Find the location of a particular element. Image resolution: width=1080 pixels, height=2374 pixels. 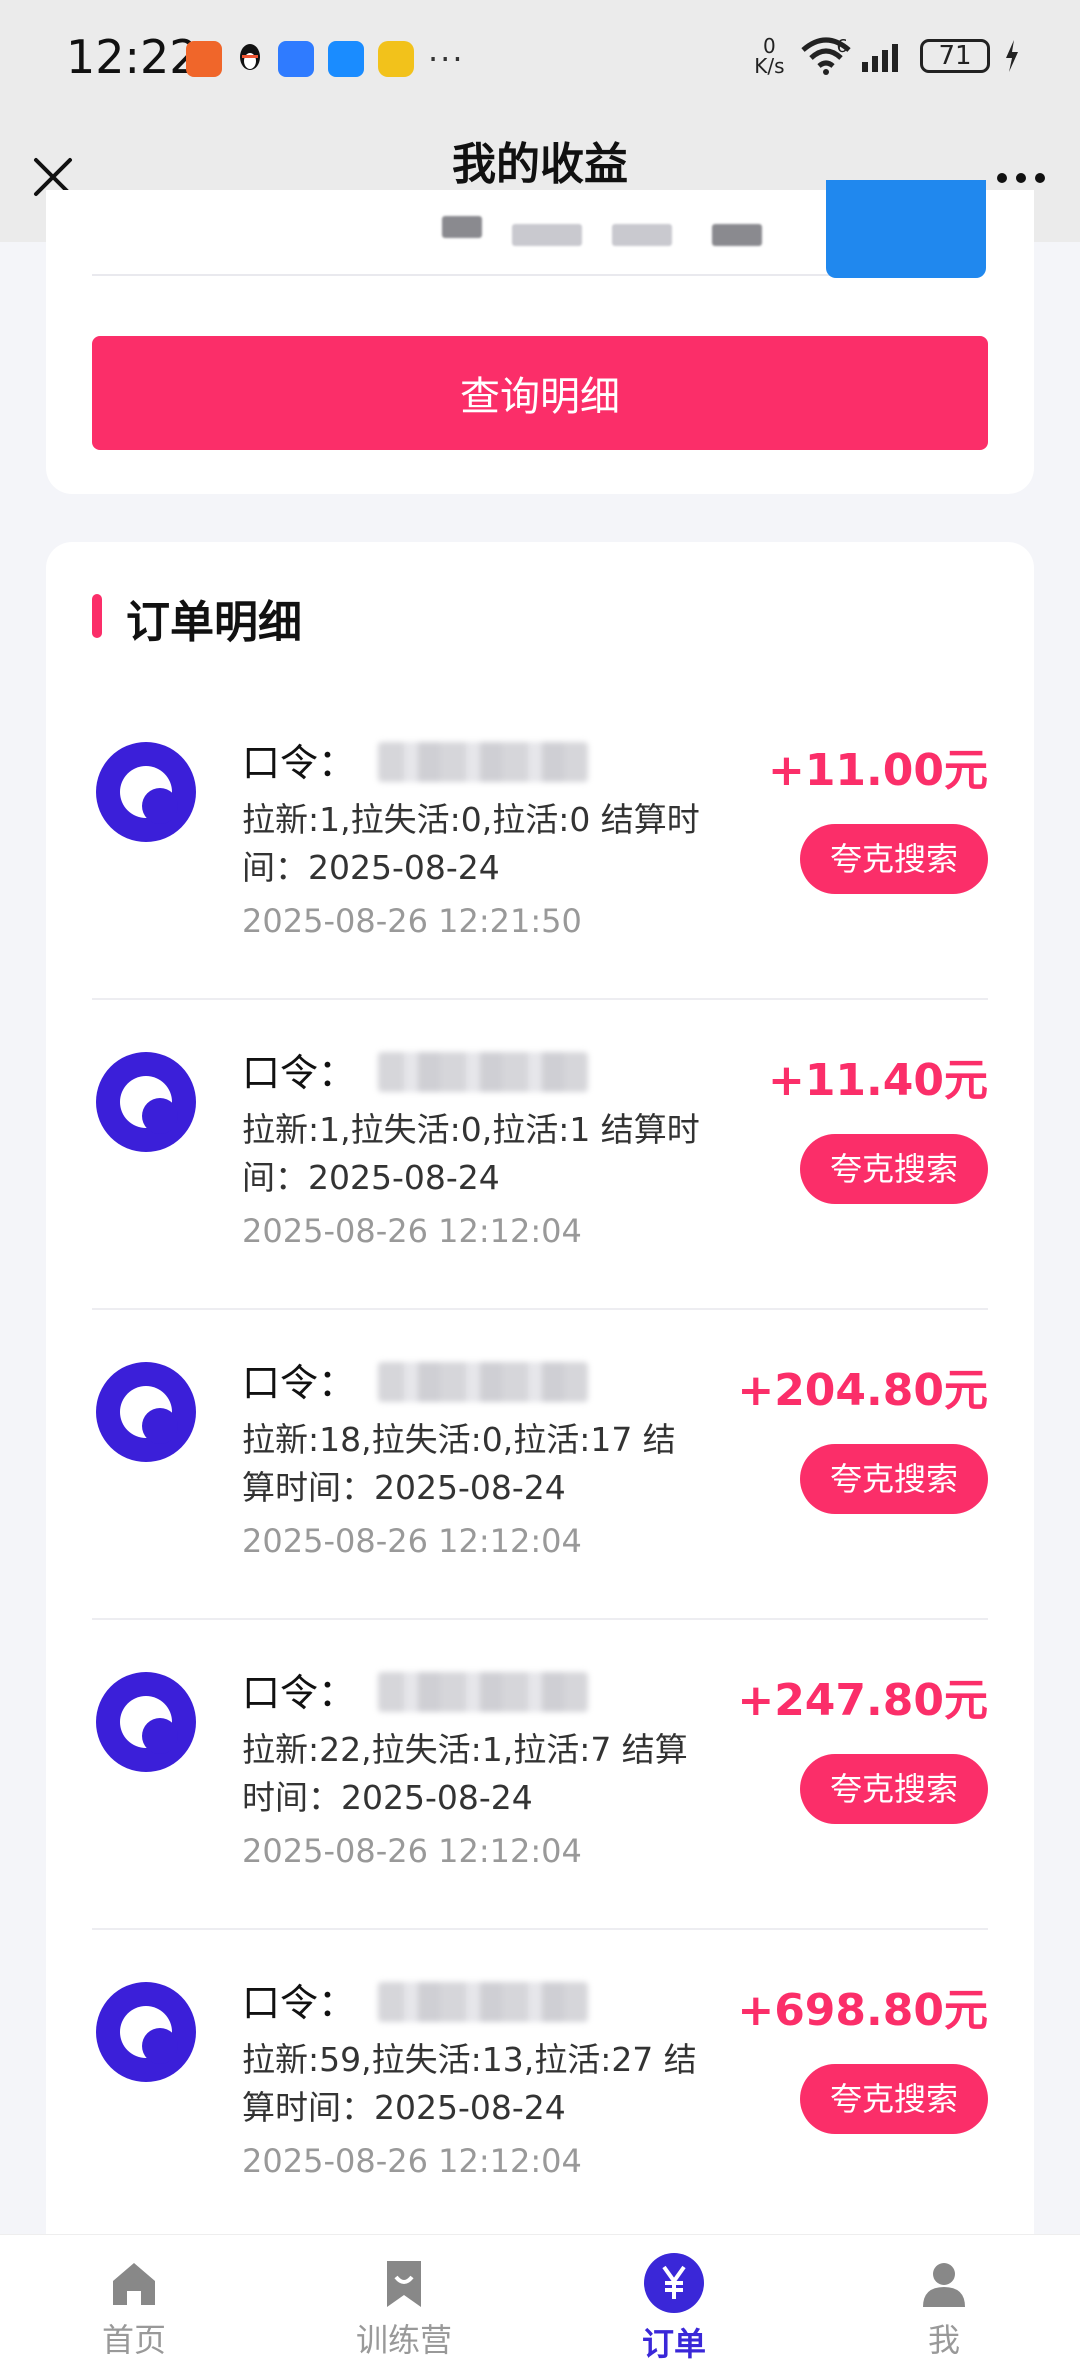

order-amount: +204.80元 is located at coordinates (862, 1390).